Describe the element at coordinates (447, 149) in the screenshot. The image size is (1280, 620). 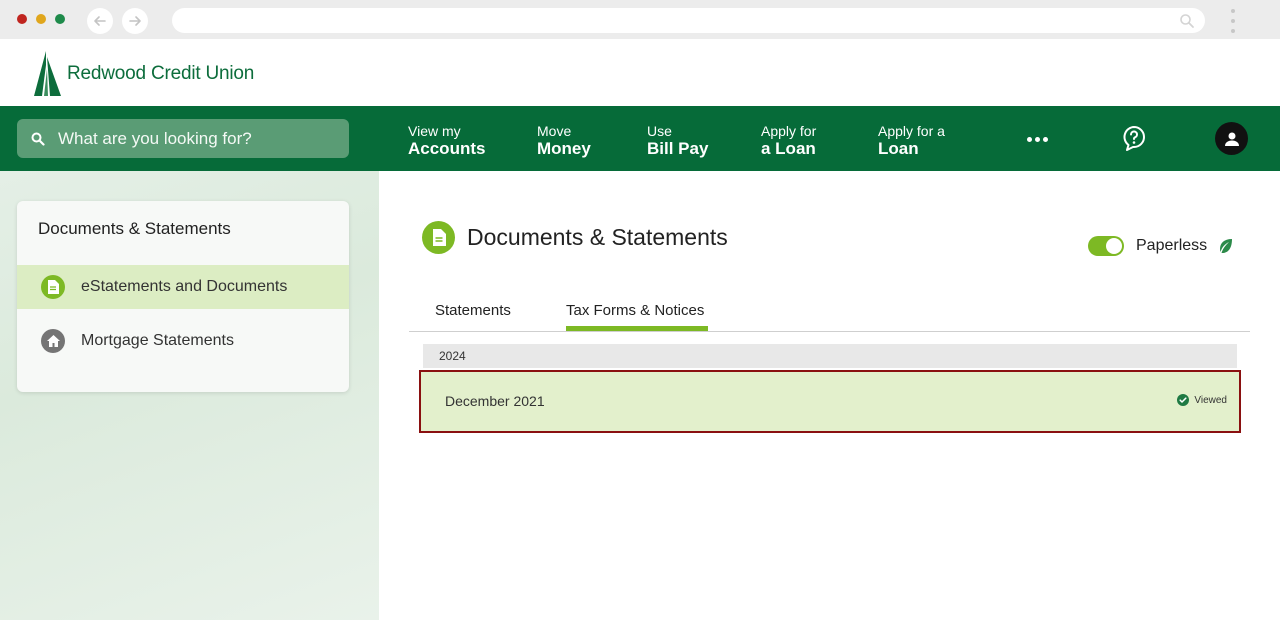
I see `nav-label-line2: Accounts` at that location.